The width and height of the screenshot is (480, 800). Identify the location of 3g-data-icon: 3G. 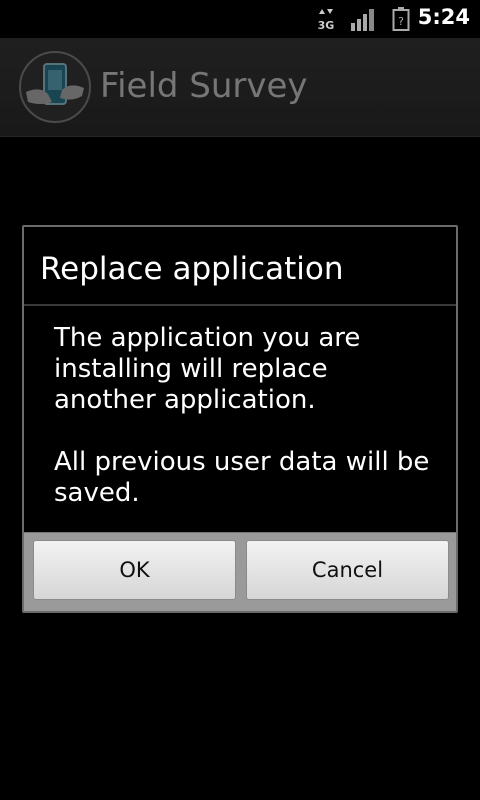
(326, 20).